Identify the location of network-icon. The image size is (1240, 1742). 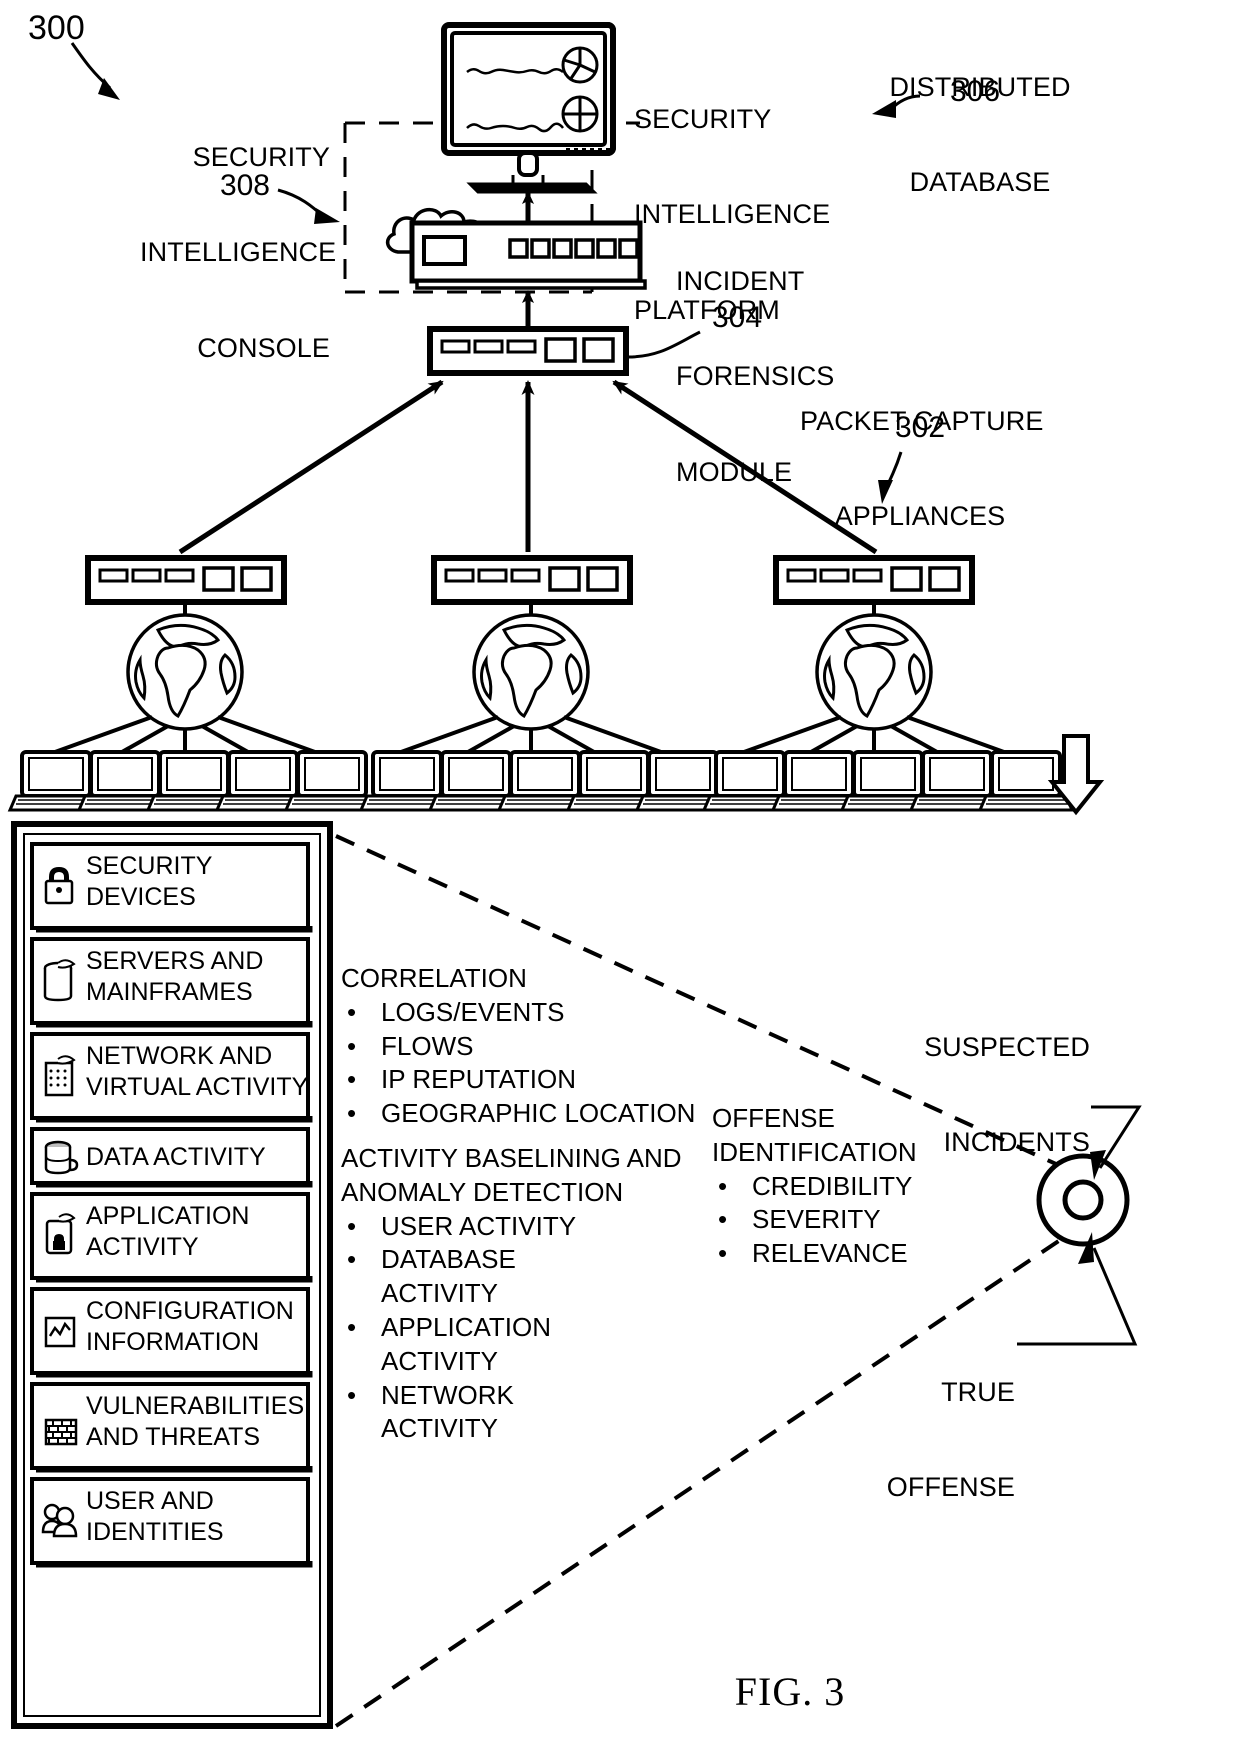
(60, 1076).